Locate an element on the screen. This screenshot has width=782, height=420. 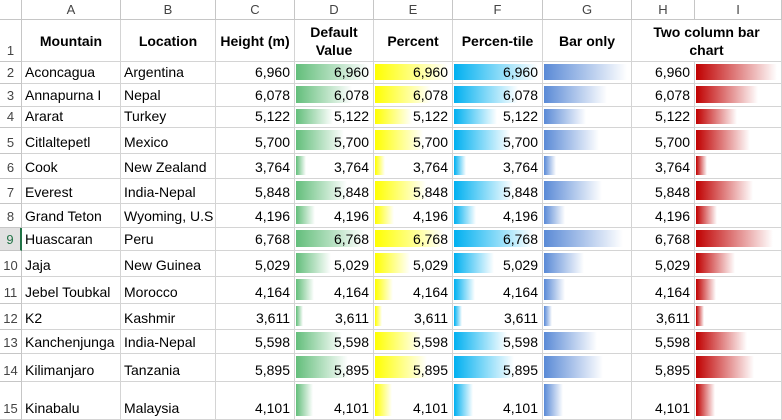
default-cell: 6,078 is located at coordinates (334, 95).